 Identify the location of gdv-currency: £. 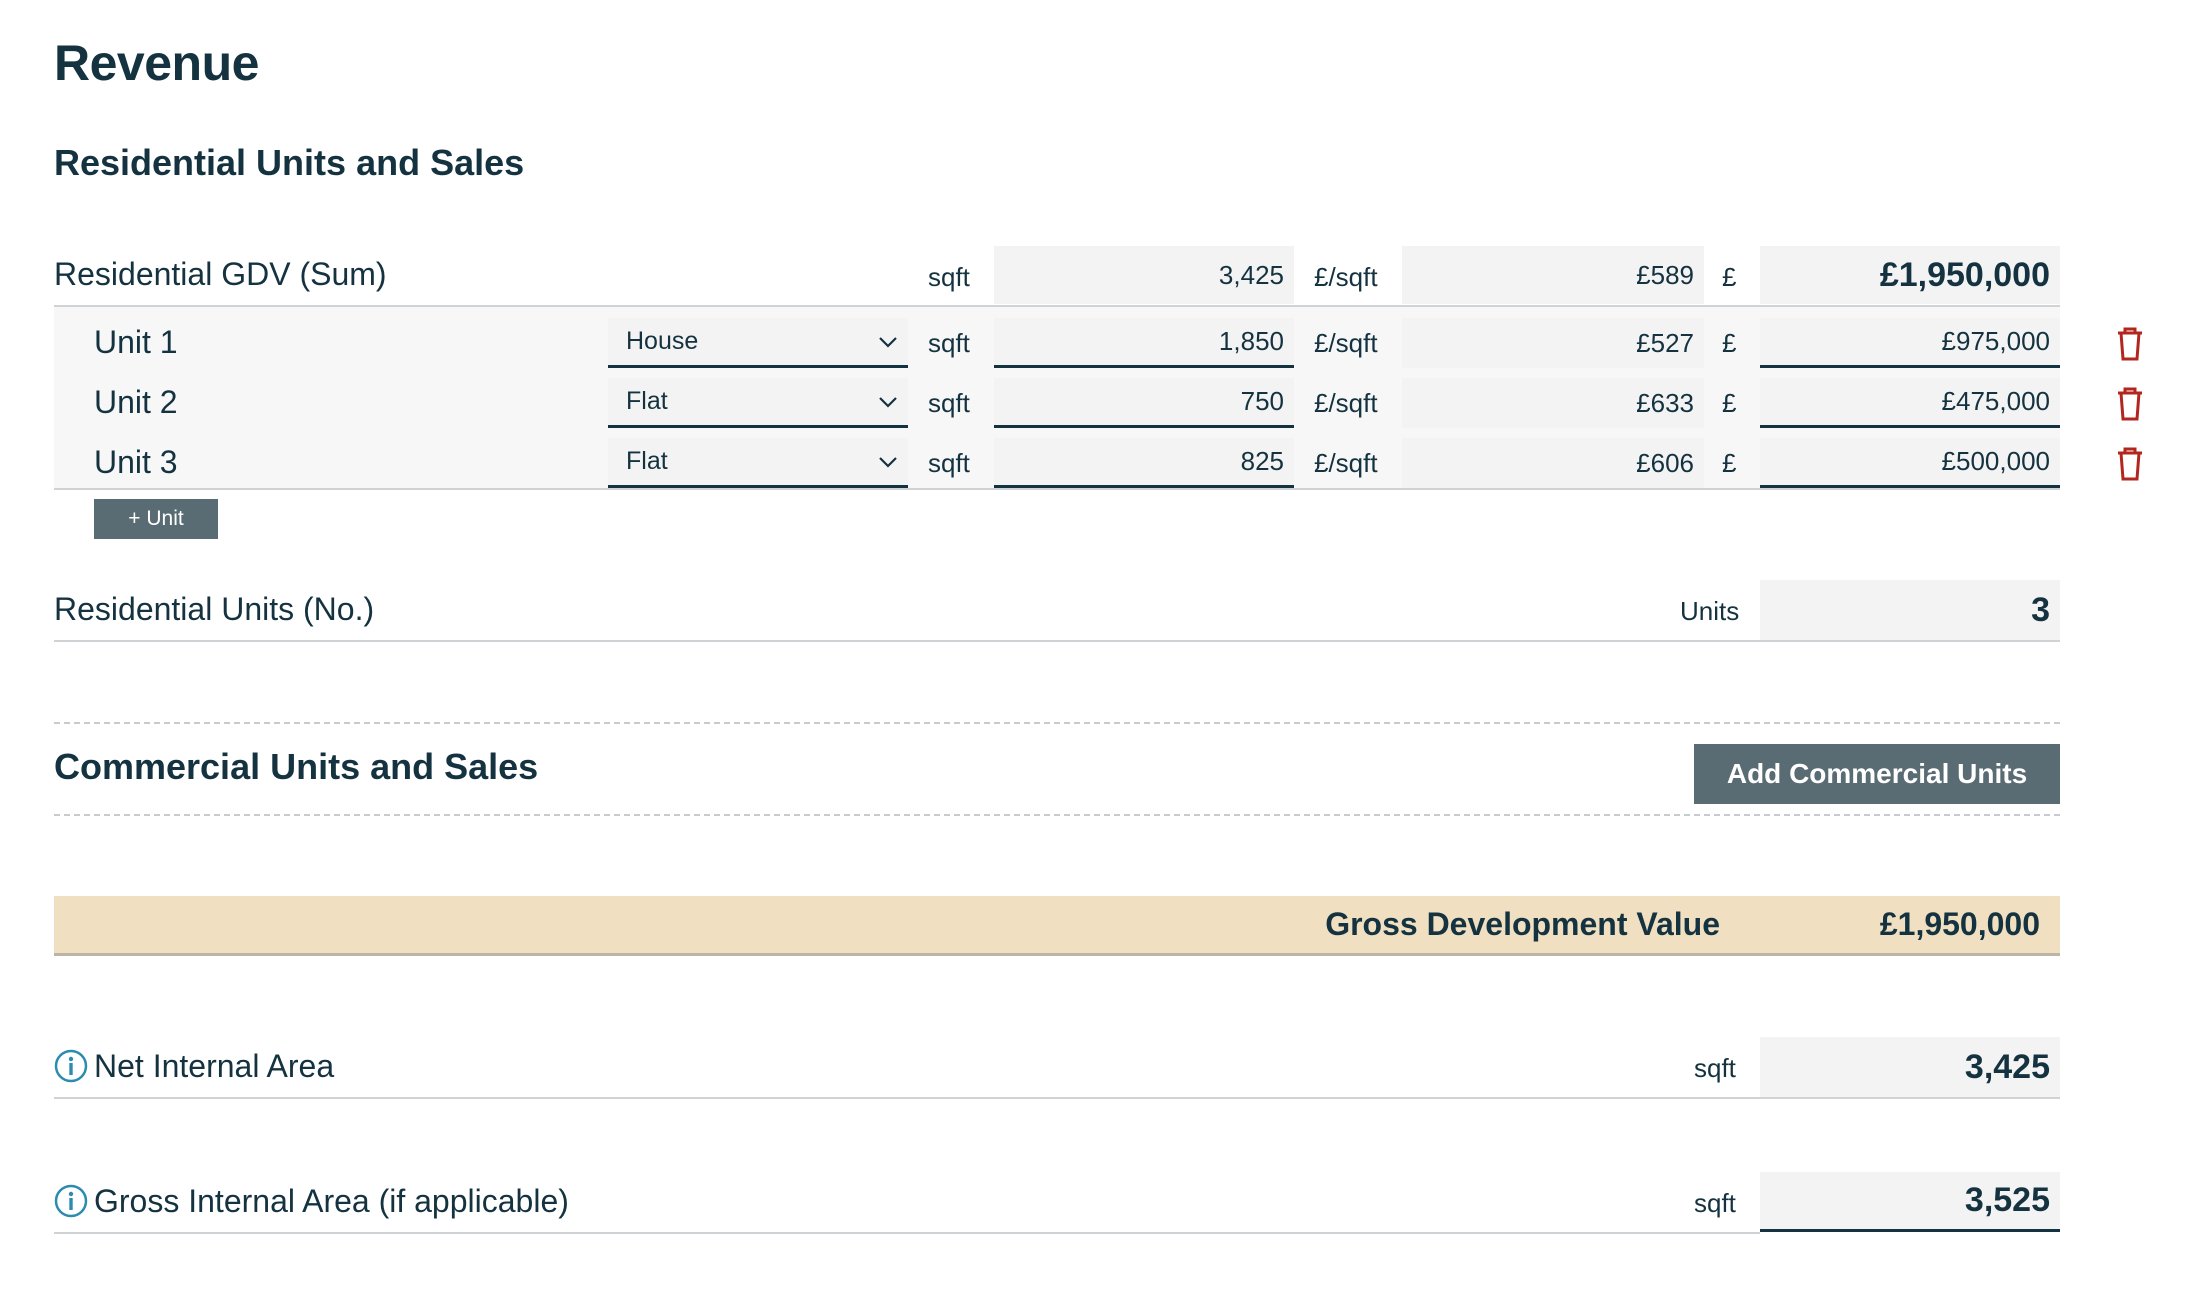
(1729, 277).